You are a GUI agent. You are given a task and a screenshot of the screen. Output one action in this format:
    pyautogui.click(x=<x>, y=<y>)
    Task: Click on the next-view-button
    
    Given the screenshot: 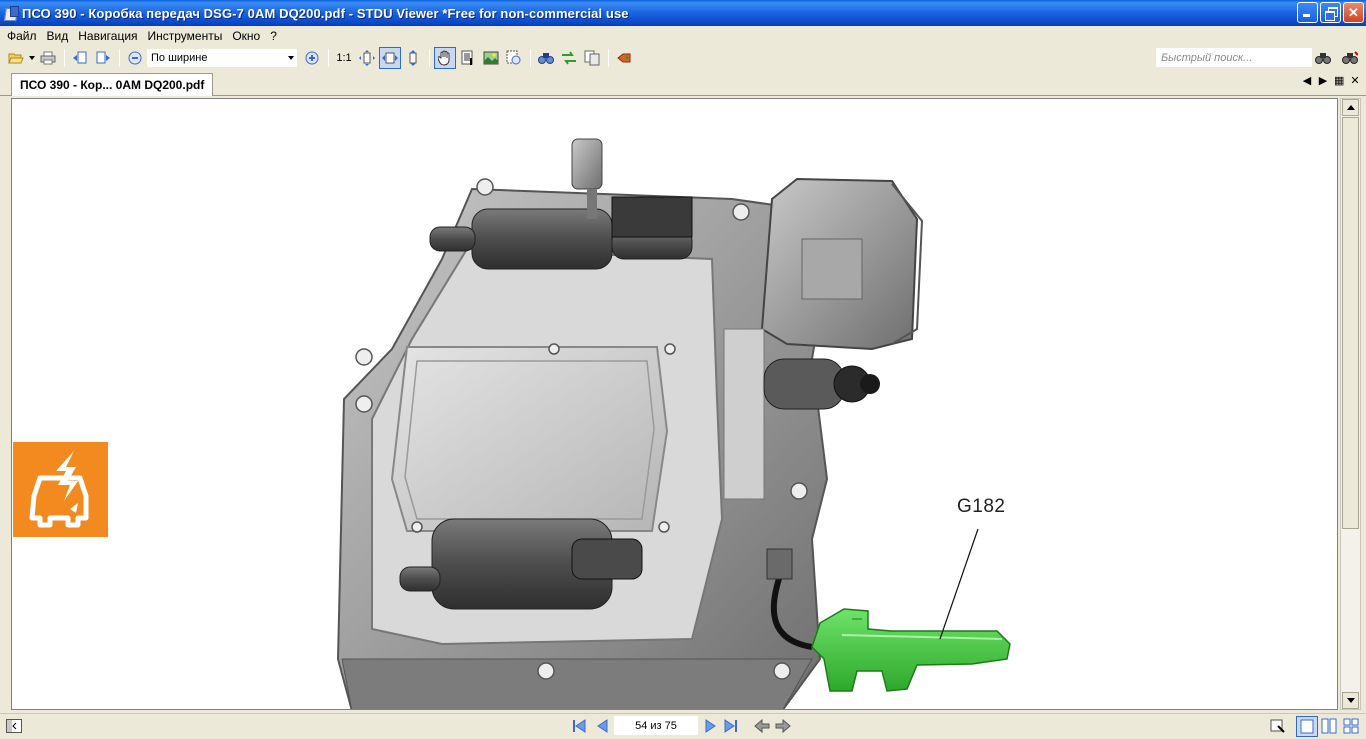 What is the action you would take?
    pyautogui.click(x=103, y=58)
    